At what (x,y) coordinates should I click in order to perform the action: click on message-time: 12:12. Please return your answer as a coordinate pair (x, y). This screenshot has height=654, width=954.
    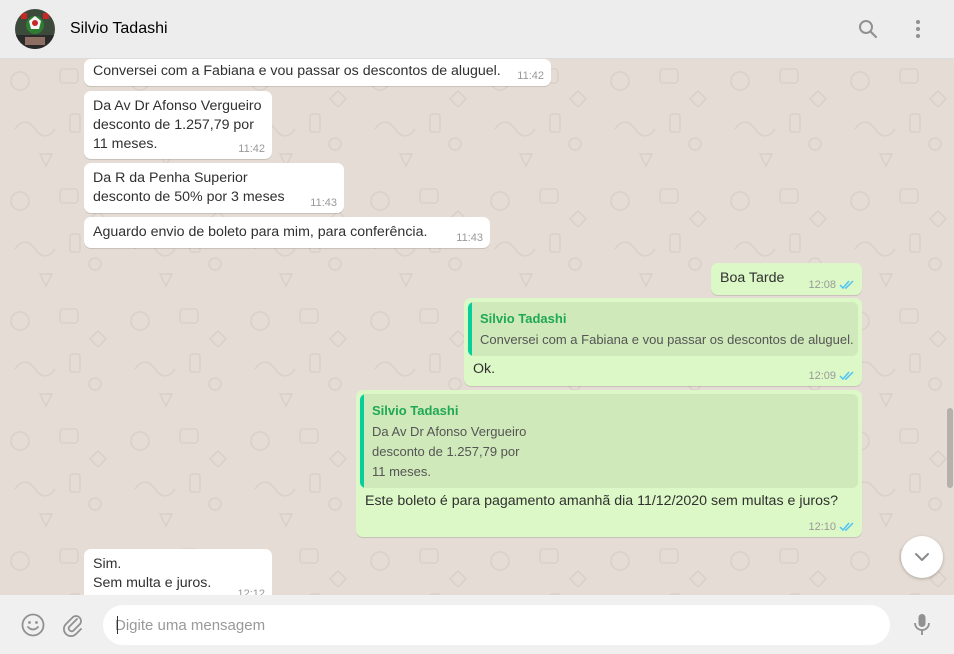
    Looking at the image, I should click on (251, 591).